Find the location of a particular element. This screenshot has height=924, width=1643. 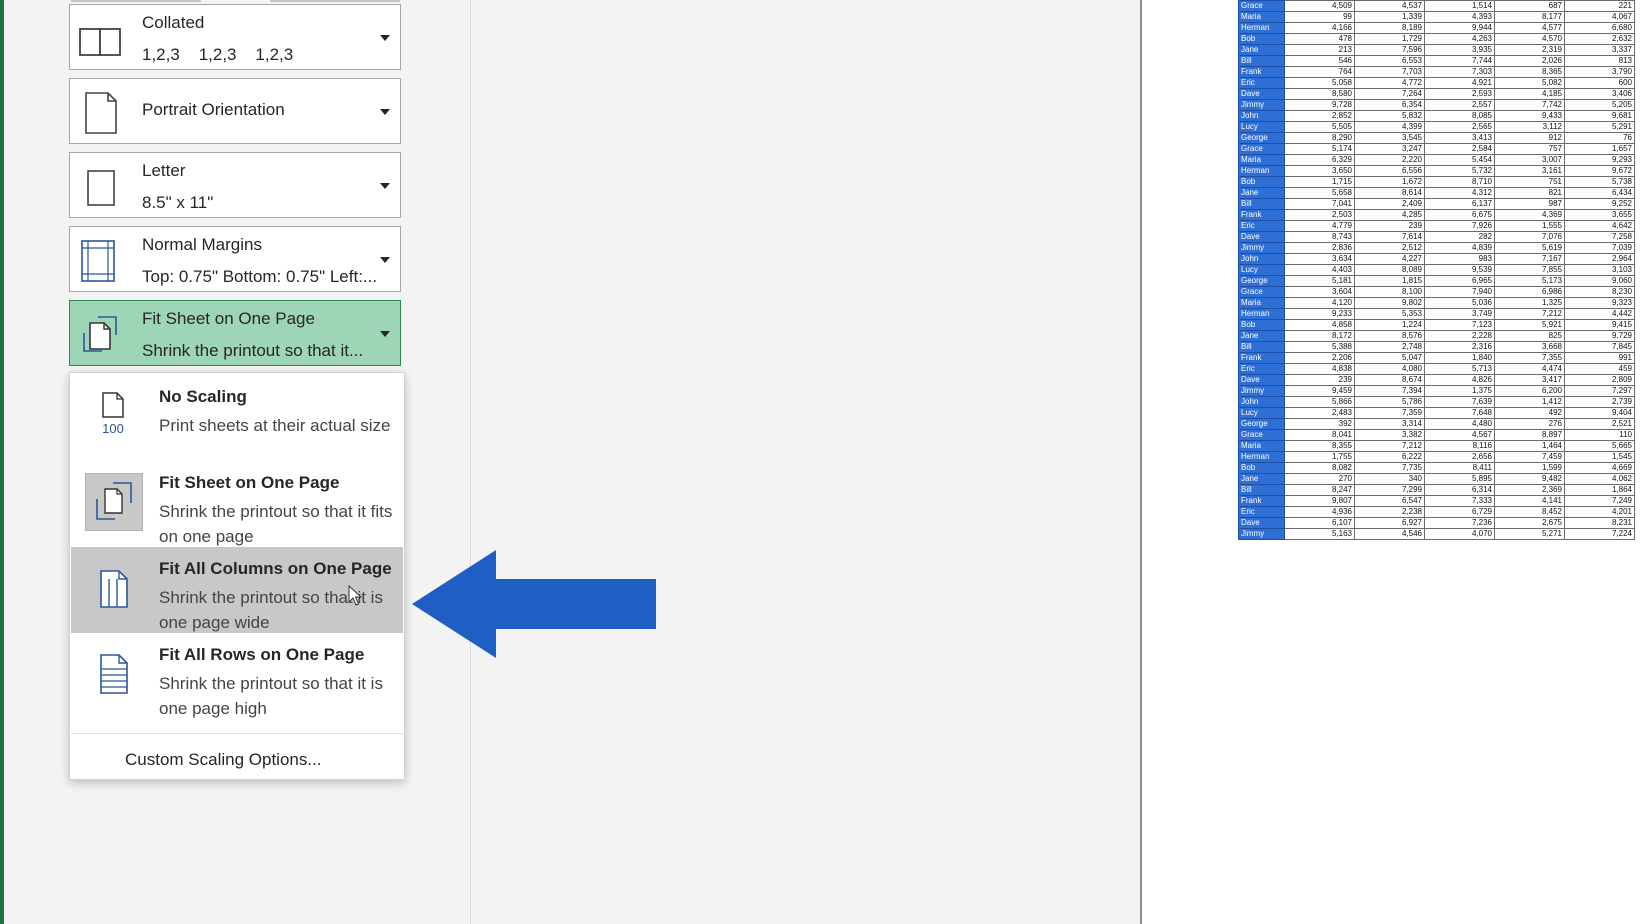

value-cell: 3,935 is located at coordinates (1459, 50).